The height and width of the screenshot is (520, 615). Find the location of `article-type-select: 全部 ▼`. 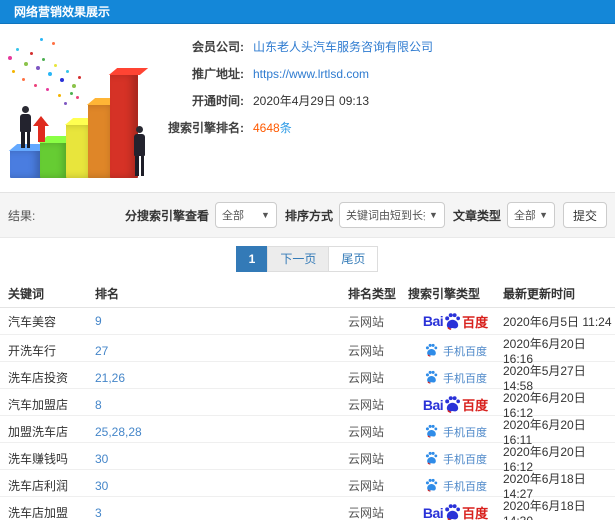

article-type-select: 全部 ▼ is located at coordinates (530, 215).